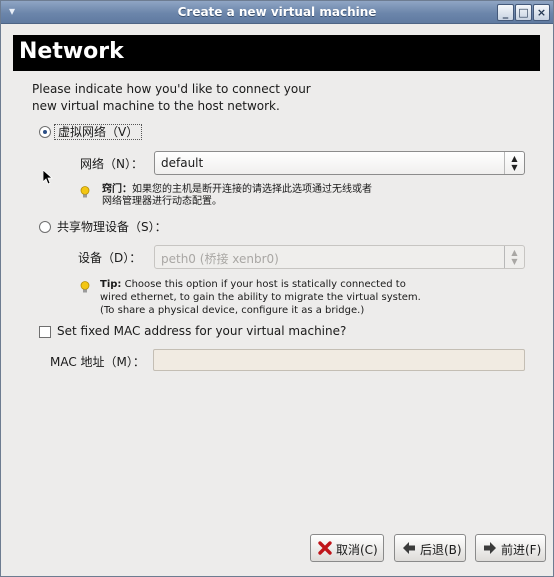 The image size is (554, 577). Describe the element at coordinates (48, 177) in the screenshot. I see `mouse-cursor-icon` at that location.